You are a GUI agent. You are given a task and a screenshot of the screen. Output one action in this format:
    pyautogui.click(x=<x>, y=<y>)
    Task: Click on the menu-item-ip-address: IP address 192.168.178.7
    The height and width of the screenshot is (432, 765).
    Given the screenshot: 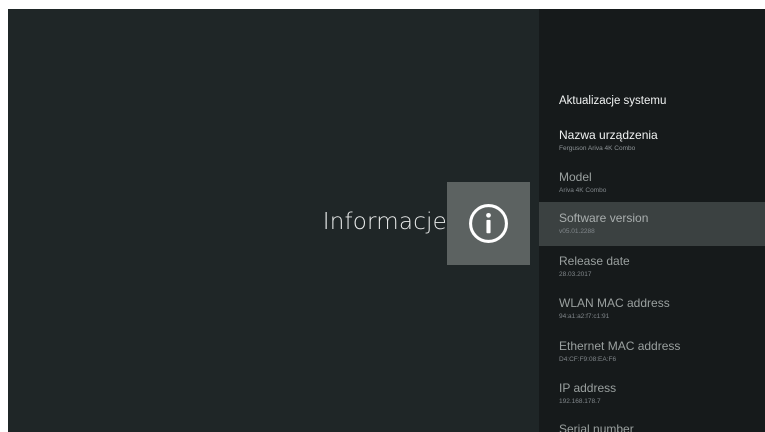 What is the action you would take?
    pyautogui.click(x=652, y=393)
    